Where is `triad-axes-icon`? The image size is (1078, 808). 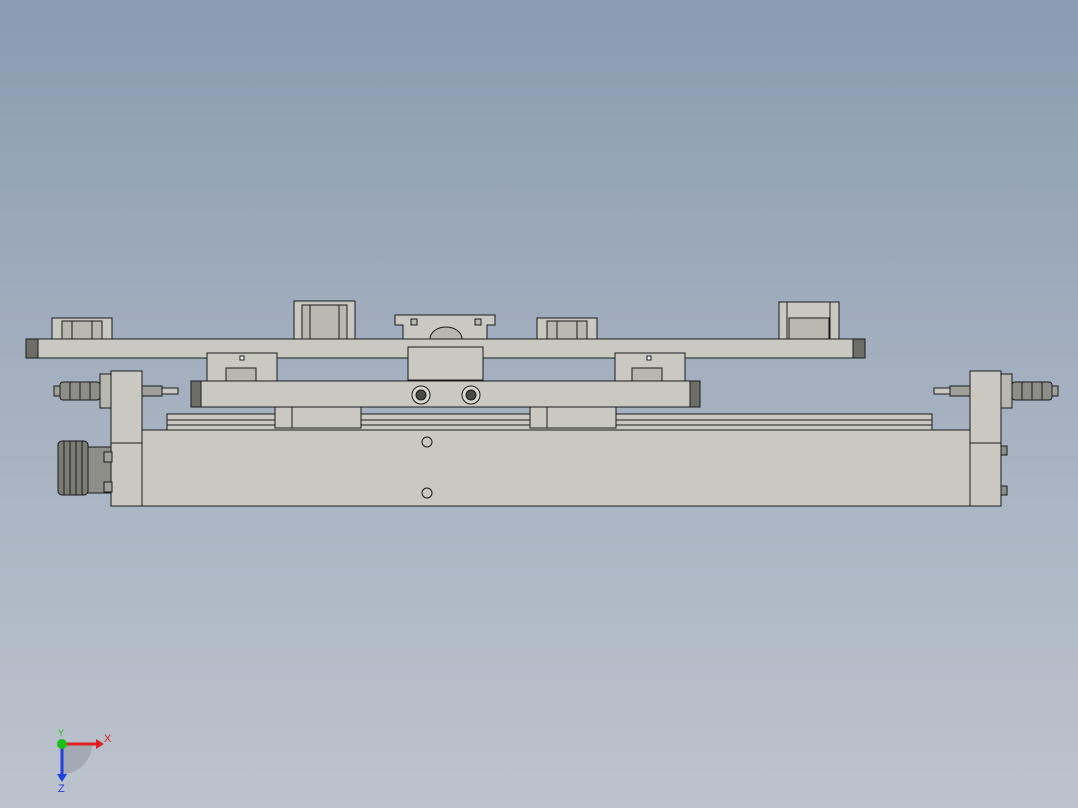
triad-axes-icon is located at coordinates (80, 760).